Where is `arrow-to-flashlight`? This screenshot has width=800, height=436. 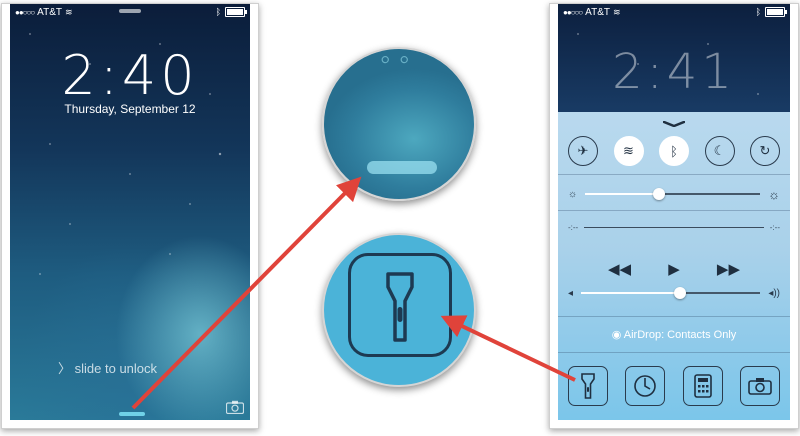
arrow-to-flashlight is located at coordinates (508, 348).